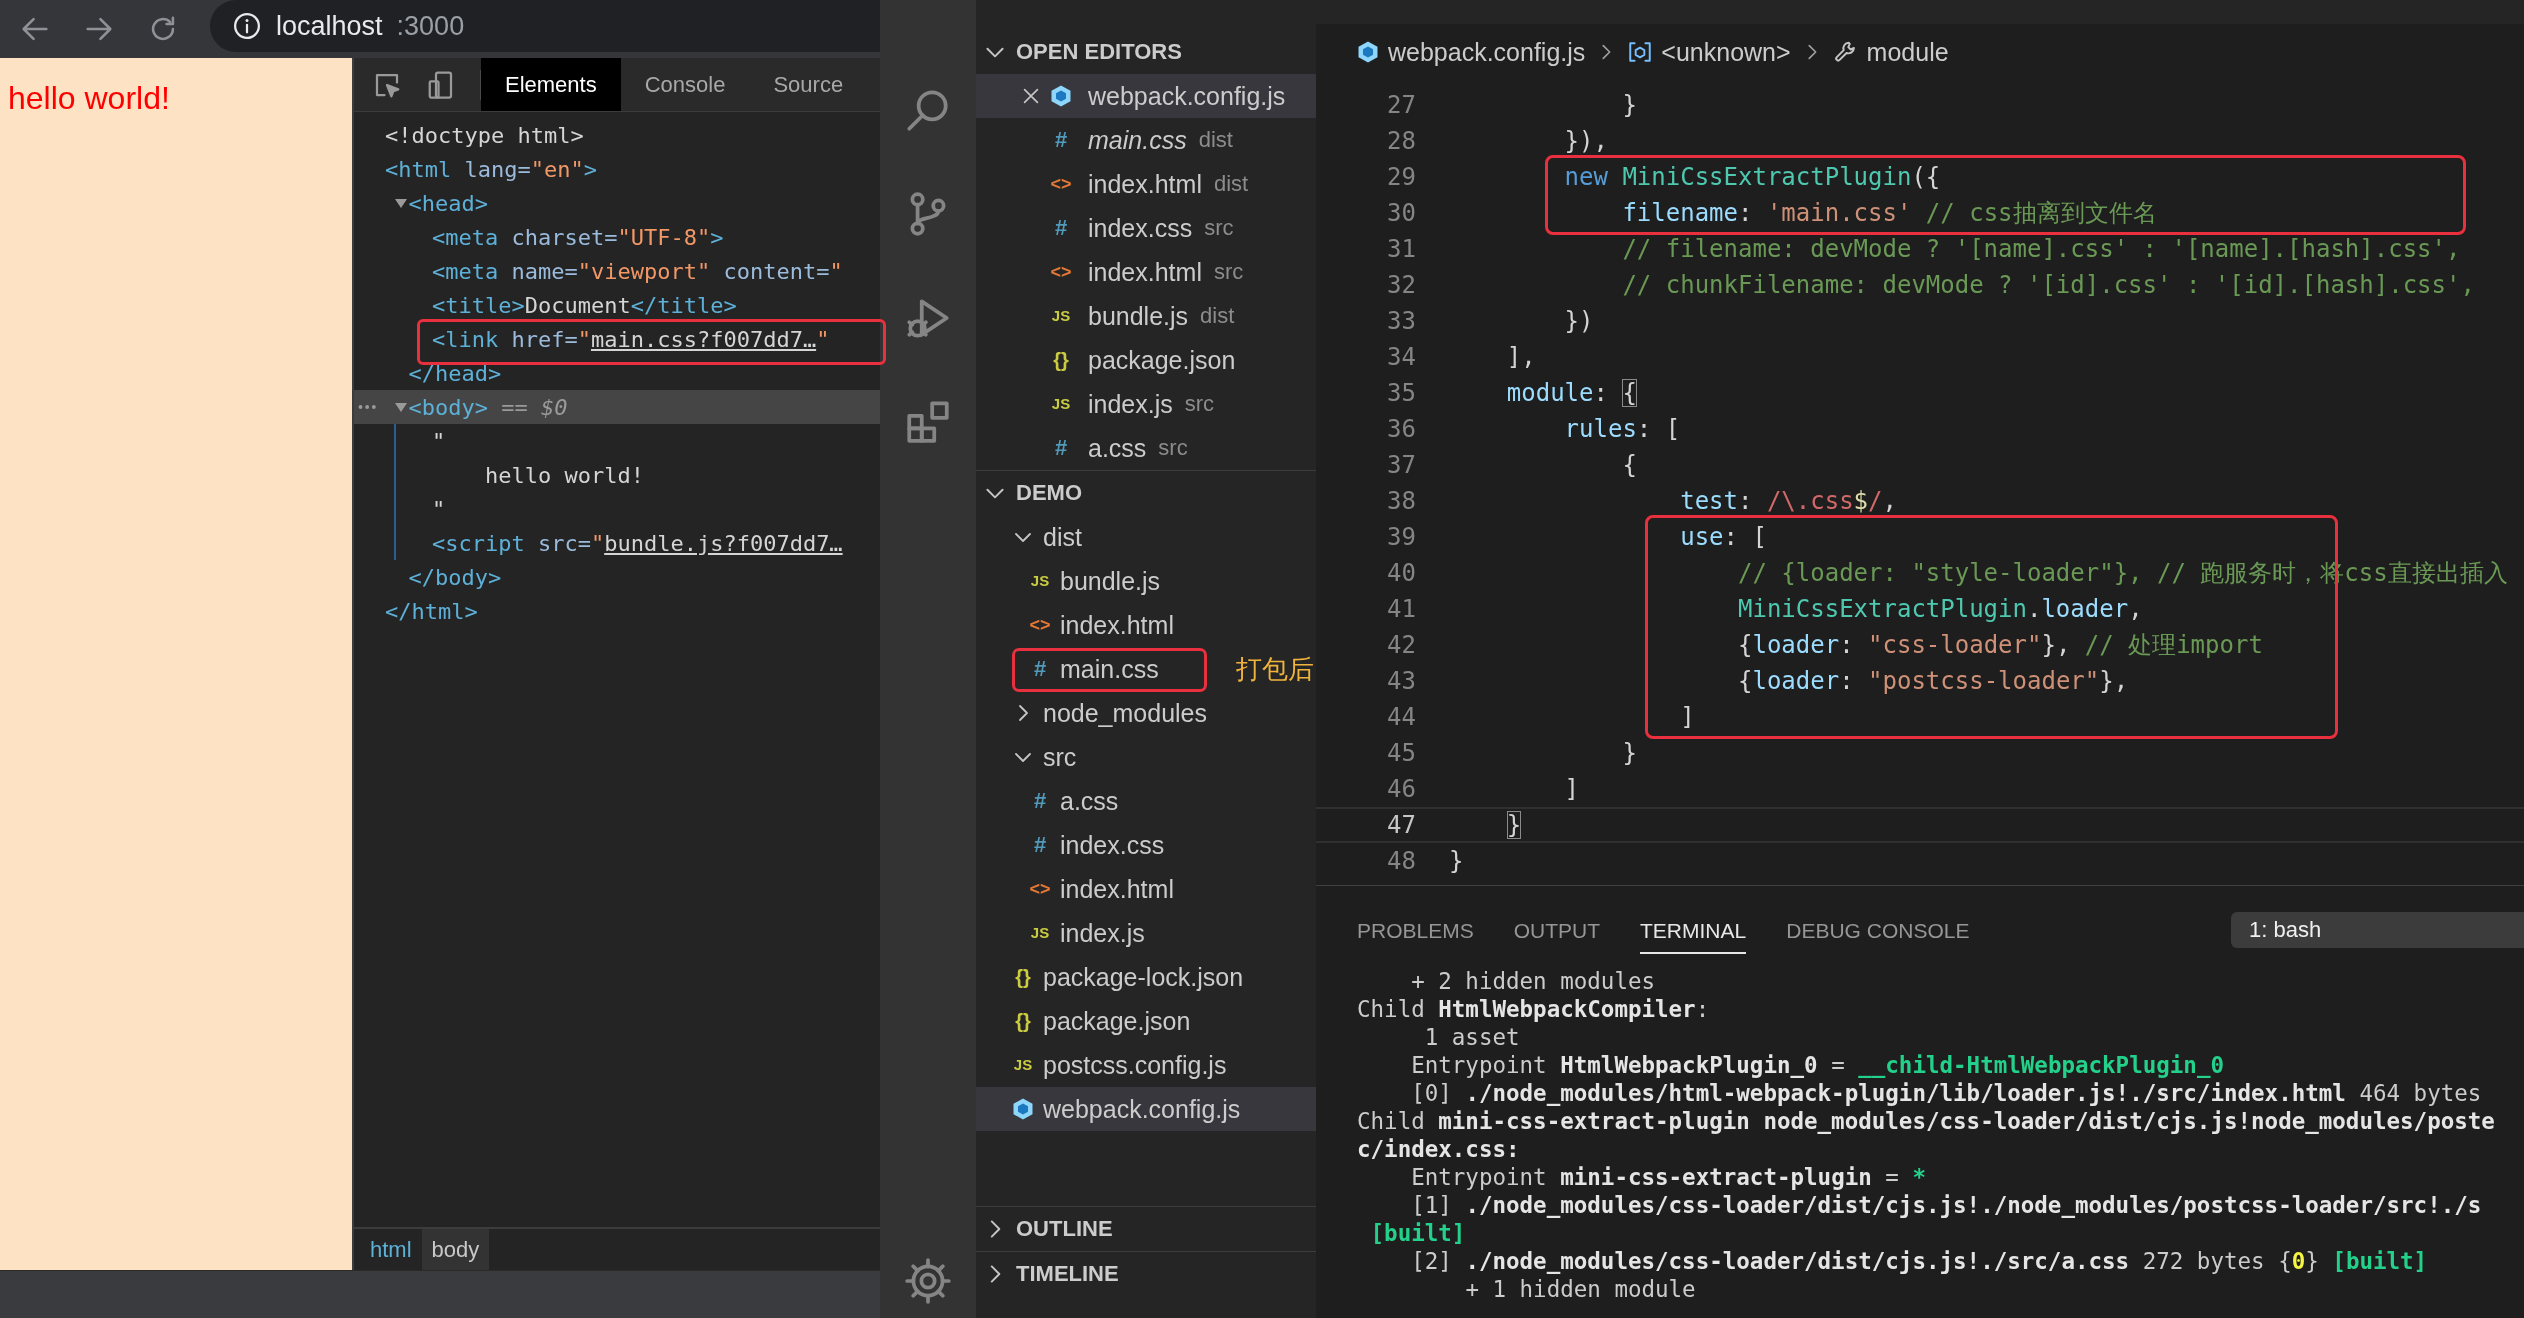 This screenshot has height=1318, width=2524. I want to click on line-number: 45, so click(1401, 753).